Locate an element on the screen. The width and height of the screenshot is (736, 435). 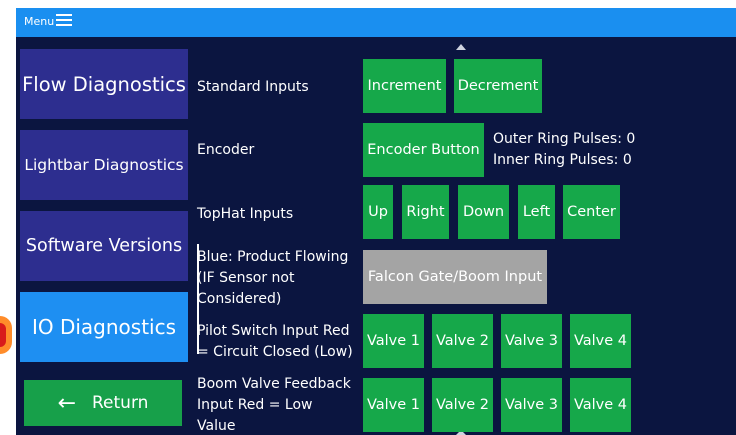
standard-inputs-label: Standard Inputs is located at coordinates (253, 87).